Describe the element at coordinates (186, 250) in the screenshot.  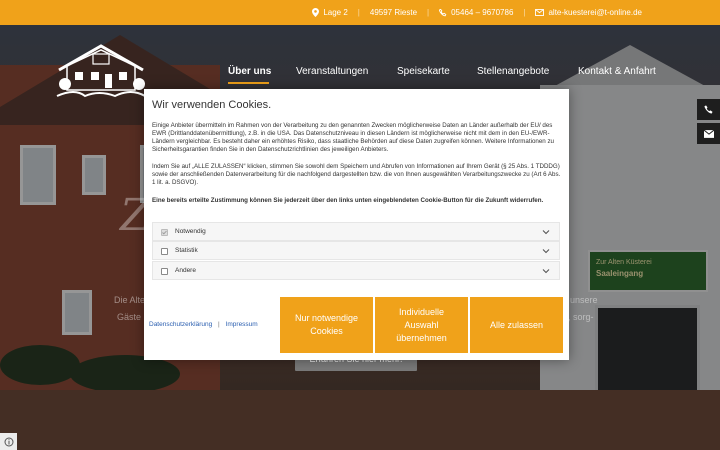
I see `category-label: Statistik` at that location.